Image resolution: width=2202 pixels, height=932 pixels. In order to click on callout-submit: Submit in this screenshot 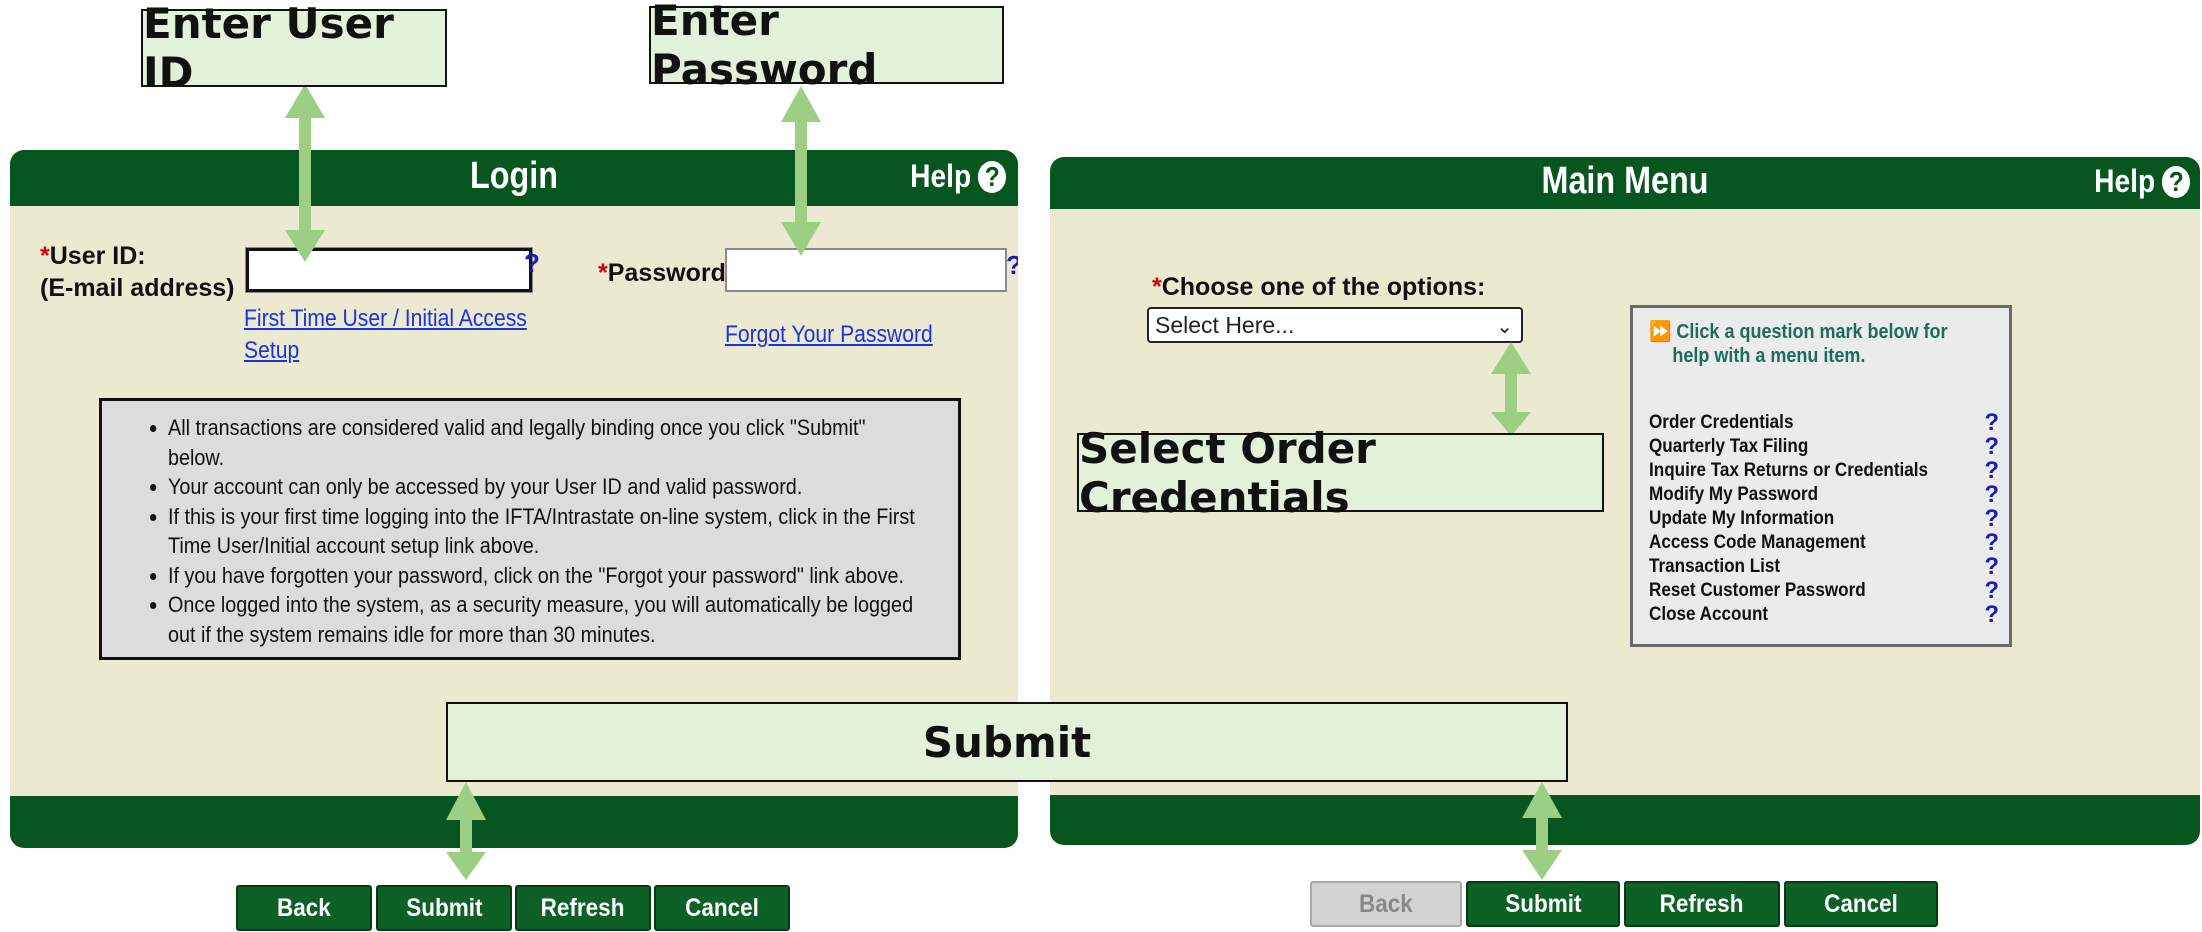, I will do `click(1007, 742)`.